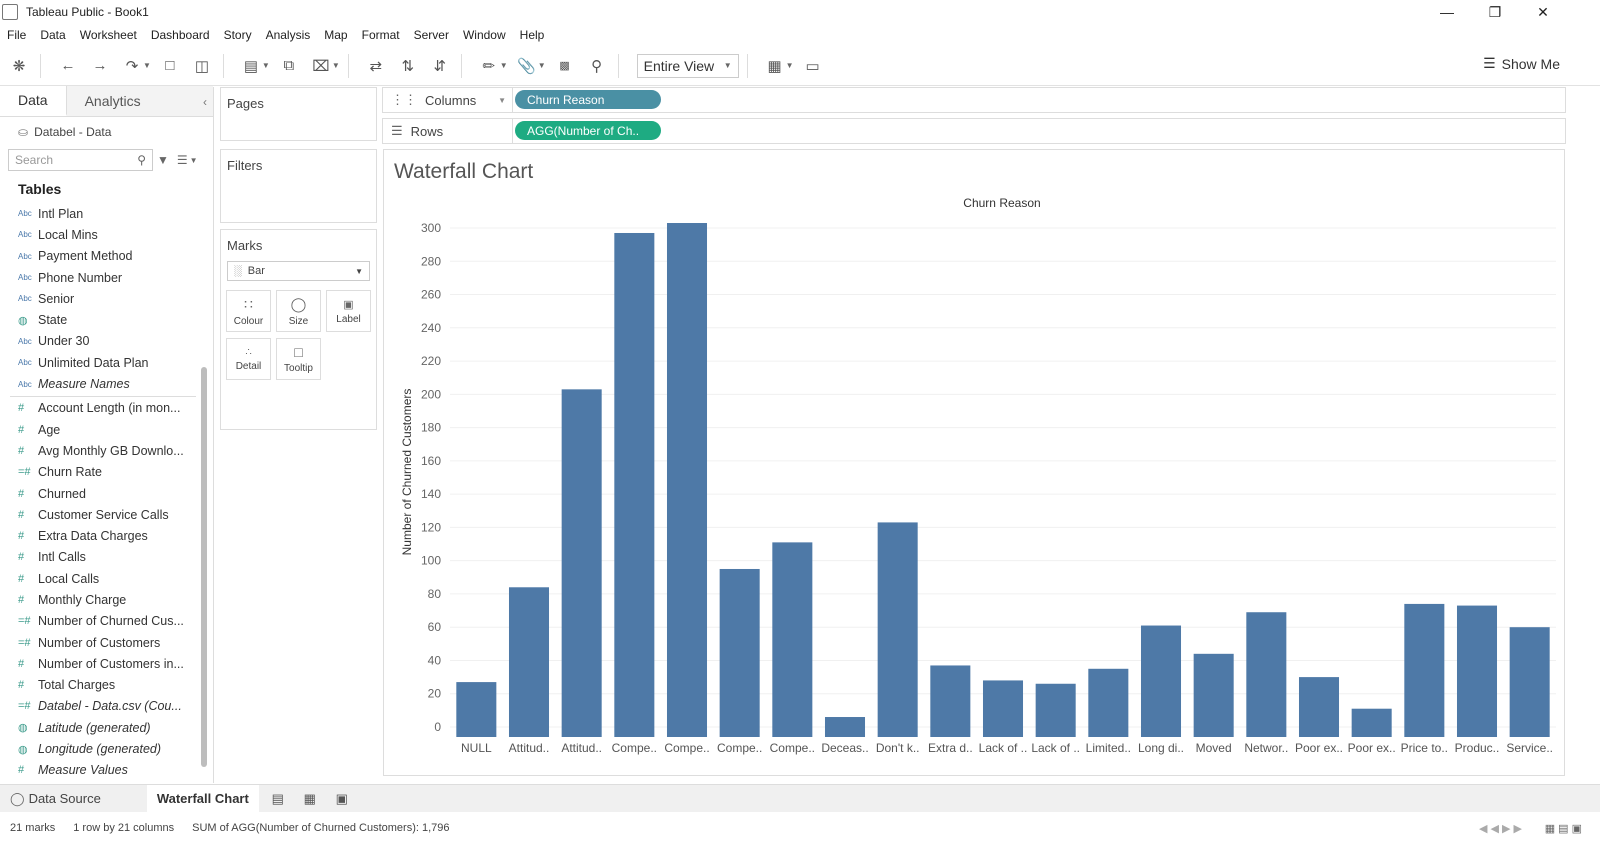  I want to click on labels-icon: ▩, so click(565, 66).